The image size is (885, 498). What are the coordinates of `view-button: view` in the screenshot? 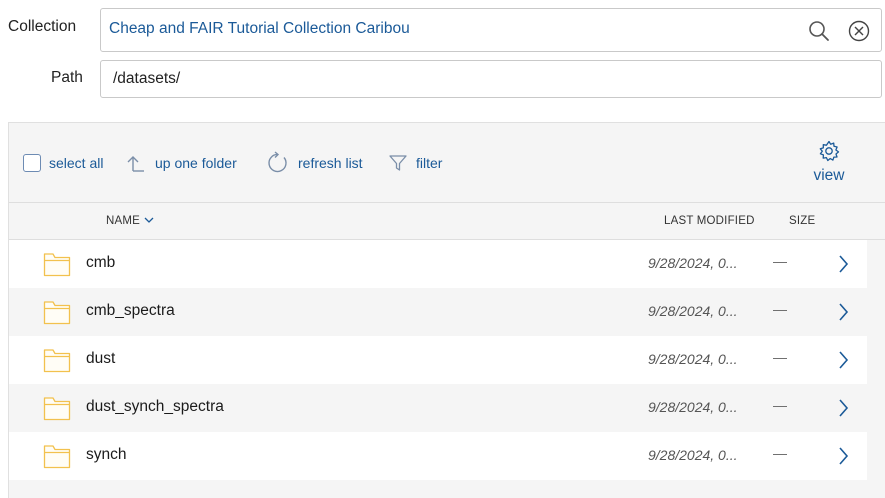 It's located at (829, 162).